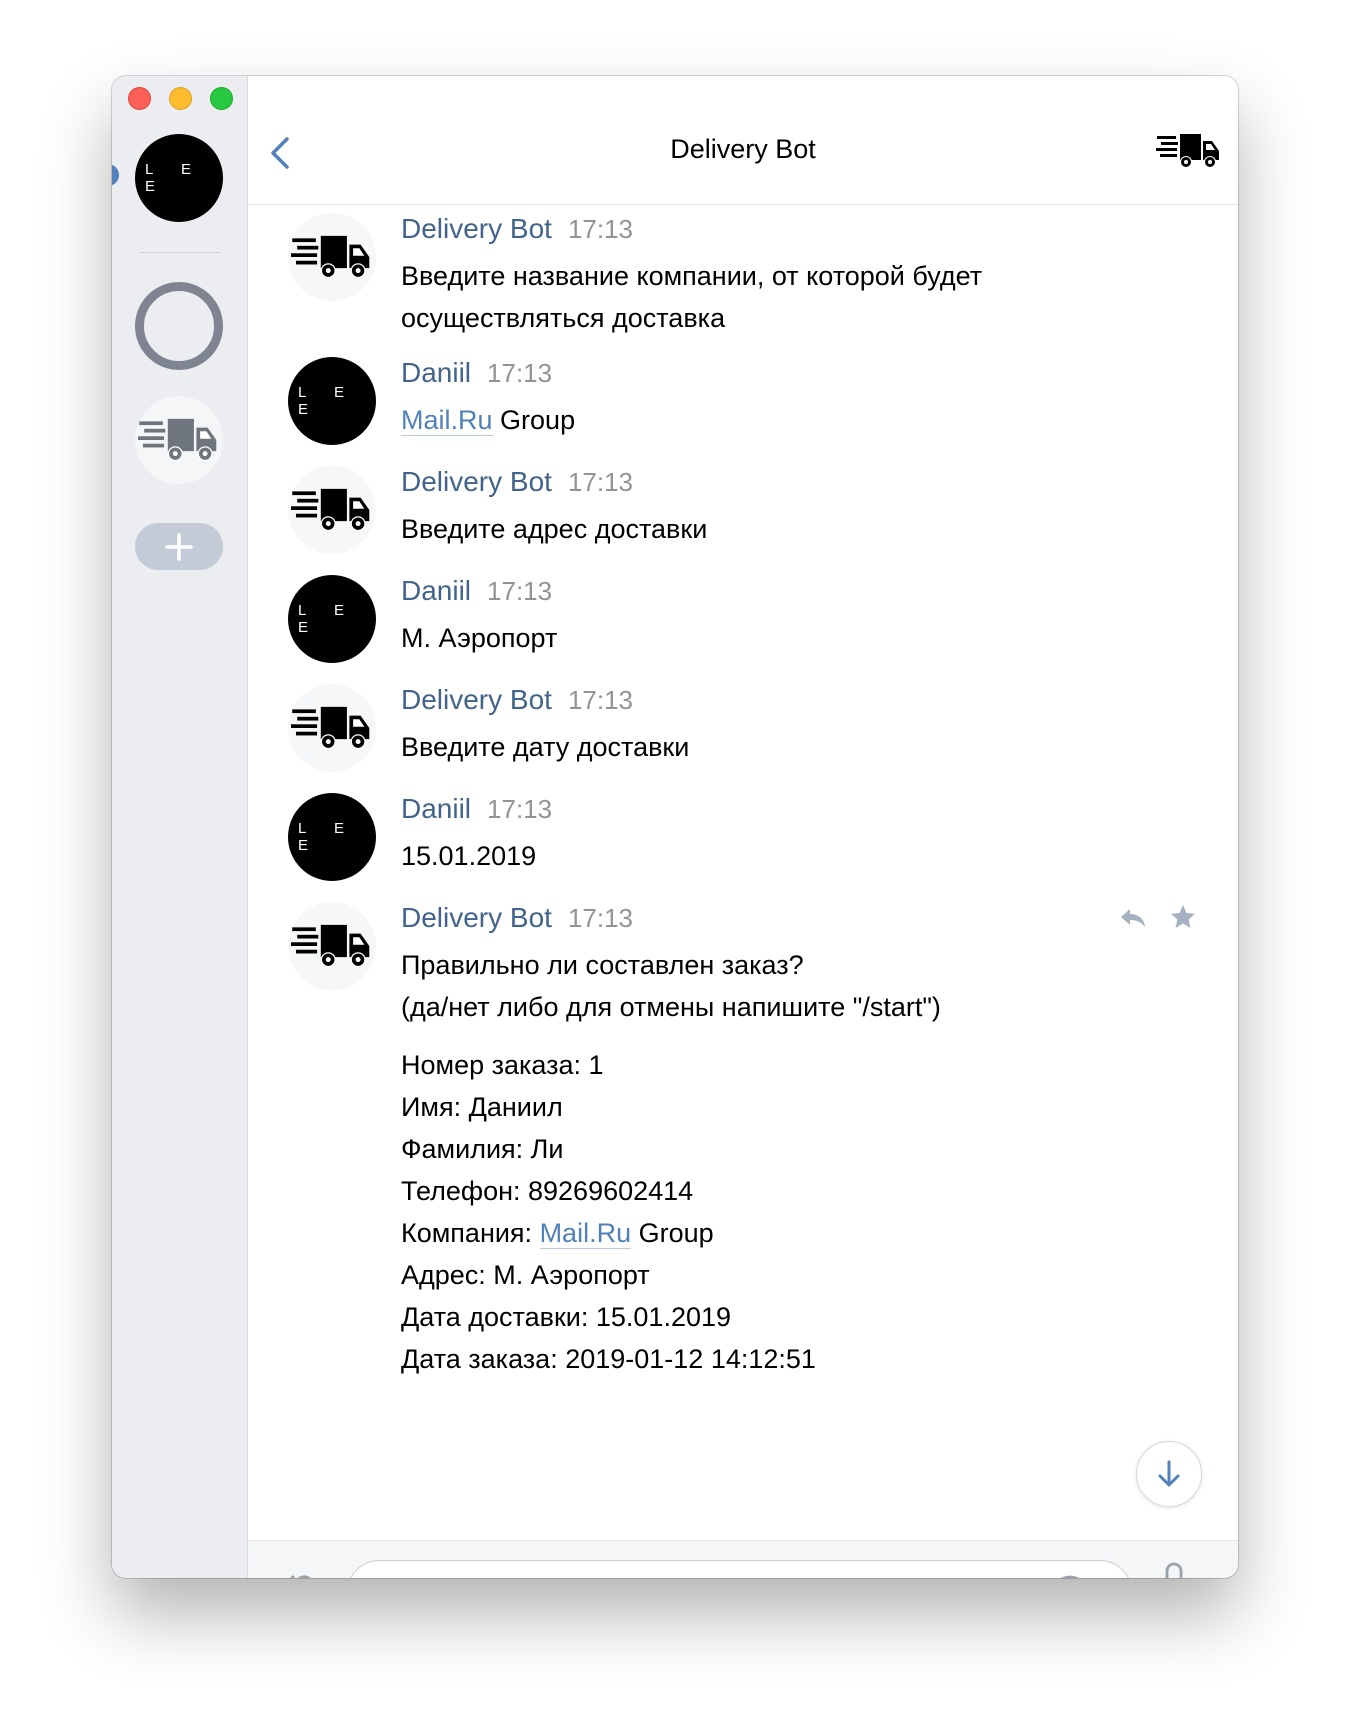 The height and width of the screenshot is (1724, 1348). What do you see at coordinates (799, 1233) in the screenshot?
I see `order-company: Компания: Mail.Ru Group` at bounding box center [799, 1233].